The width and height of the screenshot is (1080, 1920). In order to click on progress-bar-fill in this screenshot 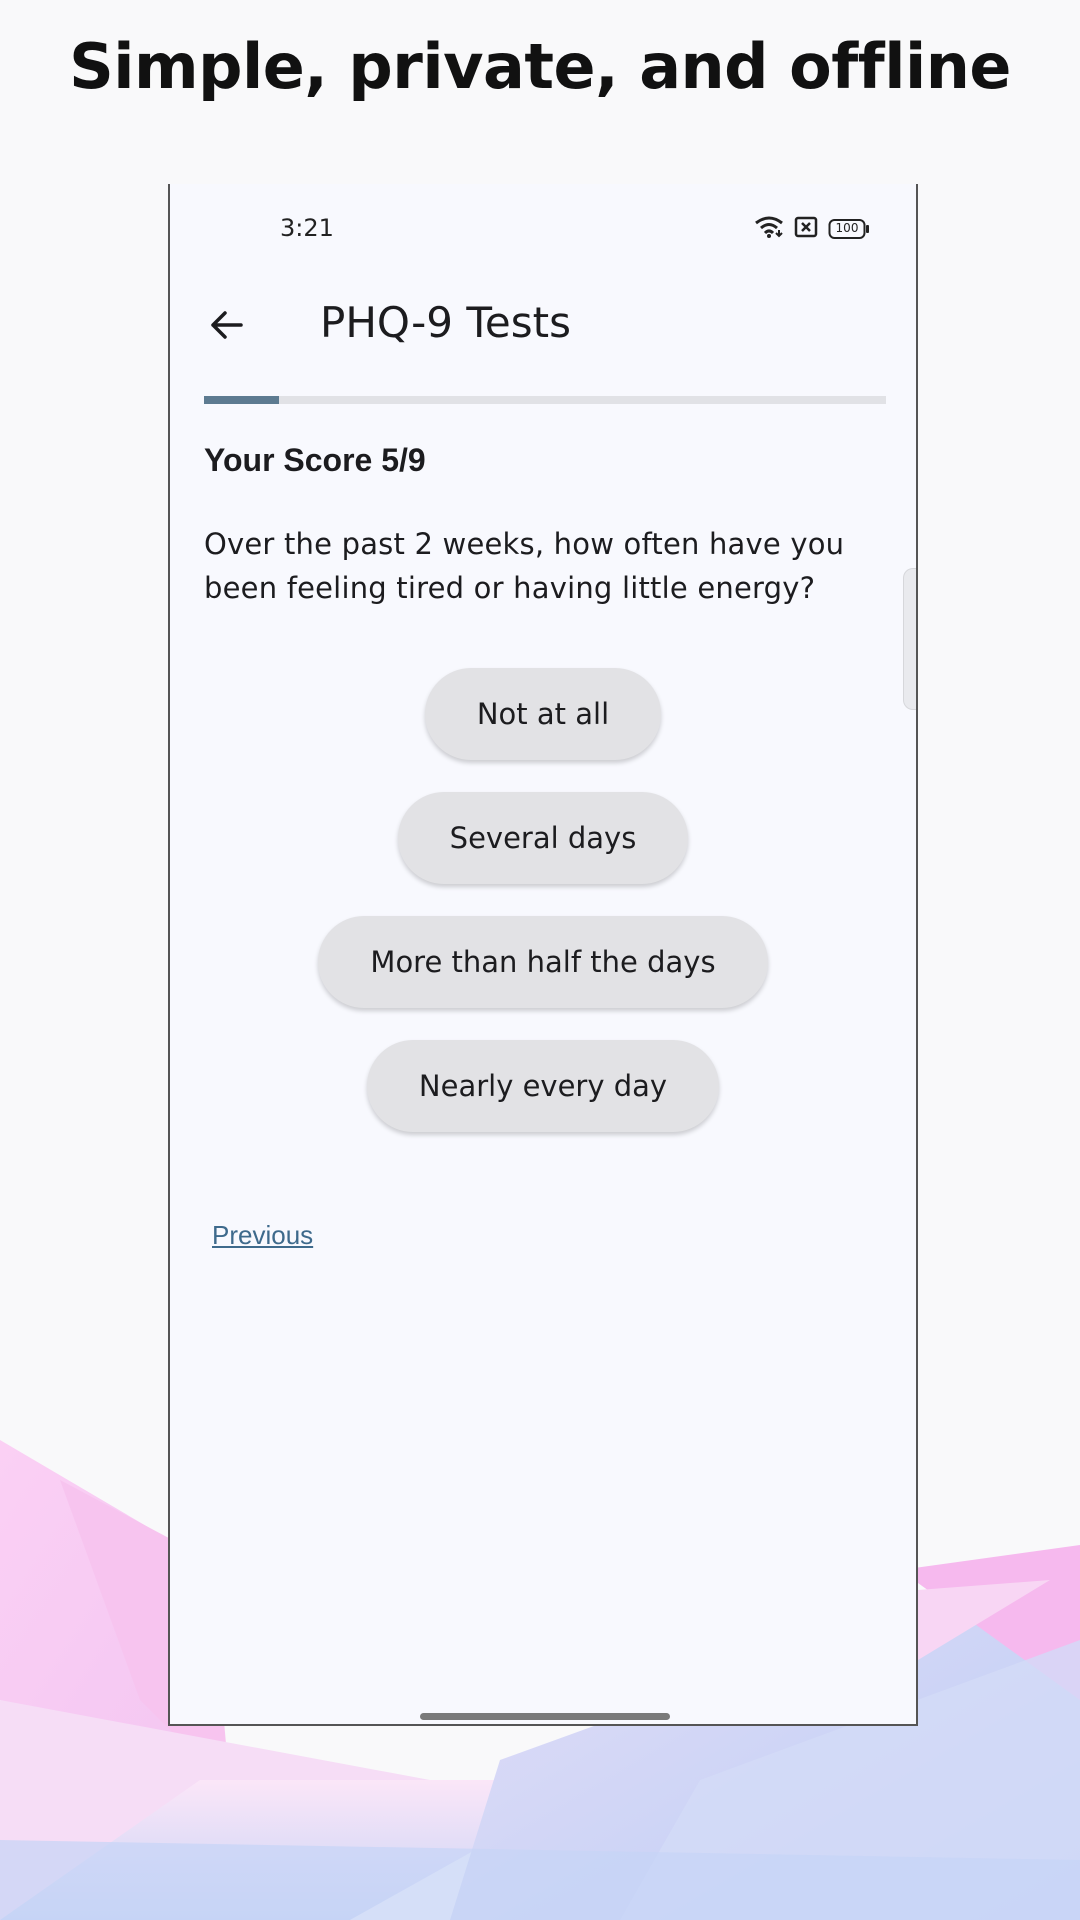, I will do `click(242, 400)`.